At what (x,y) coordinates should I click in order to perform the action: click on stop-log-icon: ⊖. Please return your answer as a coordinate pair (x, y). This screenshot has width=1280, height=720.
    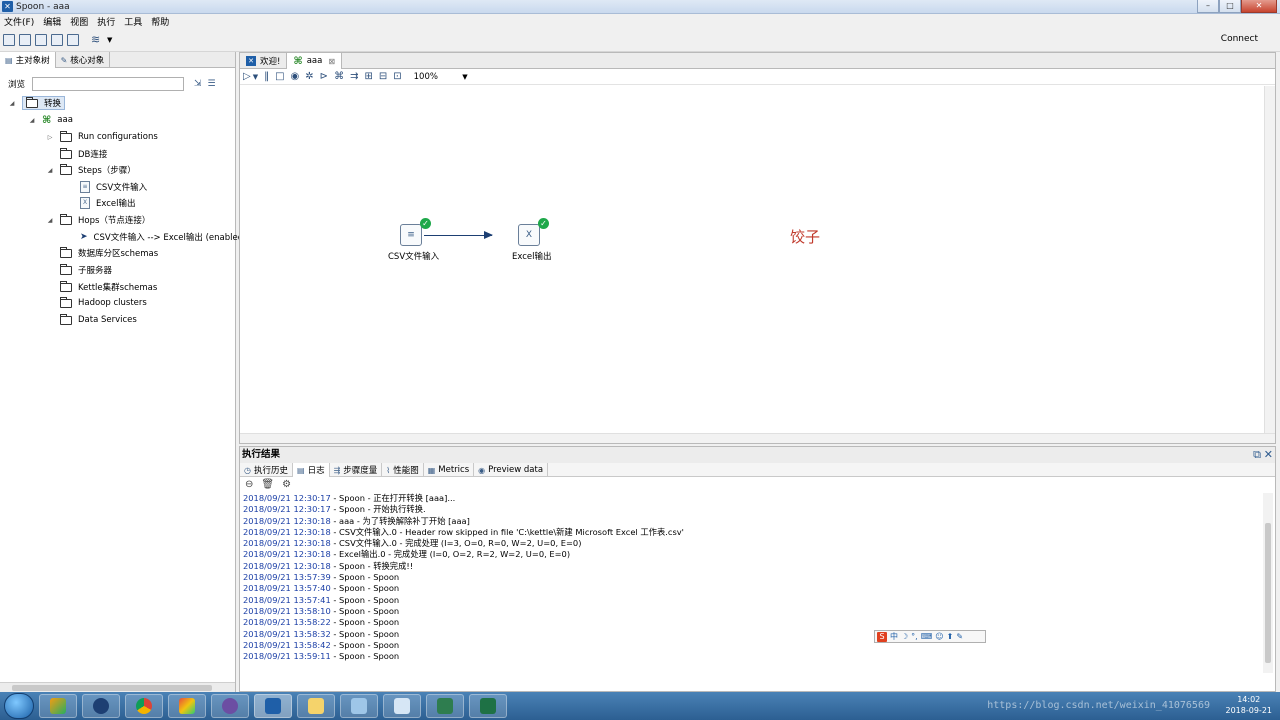
    Looking at the image, I should click on (249, 484).